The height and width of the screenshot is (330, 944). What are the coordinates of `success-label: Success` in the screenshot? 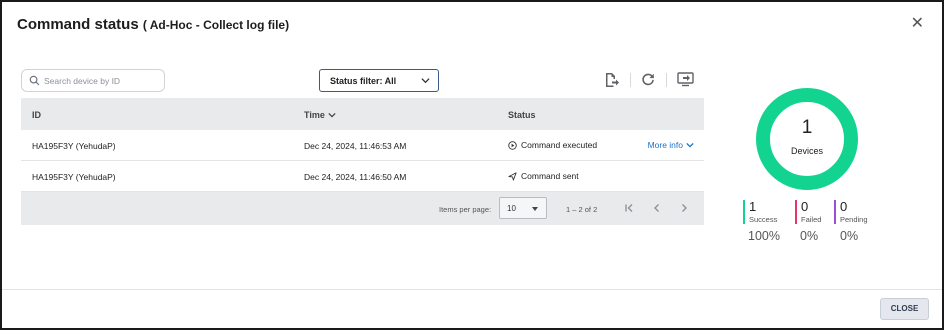 It's located at (763, 219).